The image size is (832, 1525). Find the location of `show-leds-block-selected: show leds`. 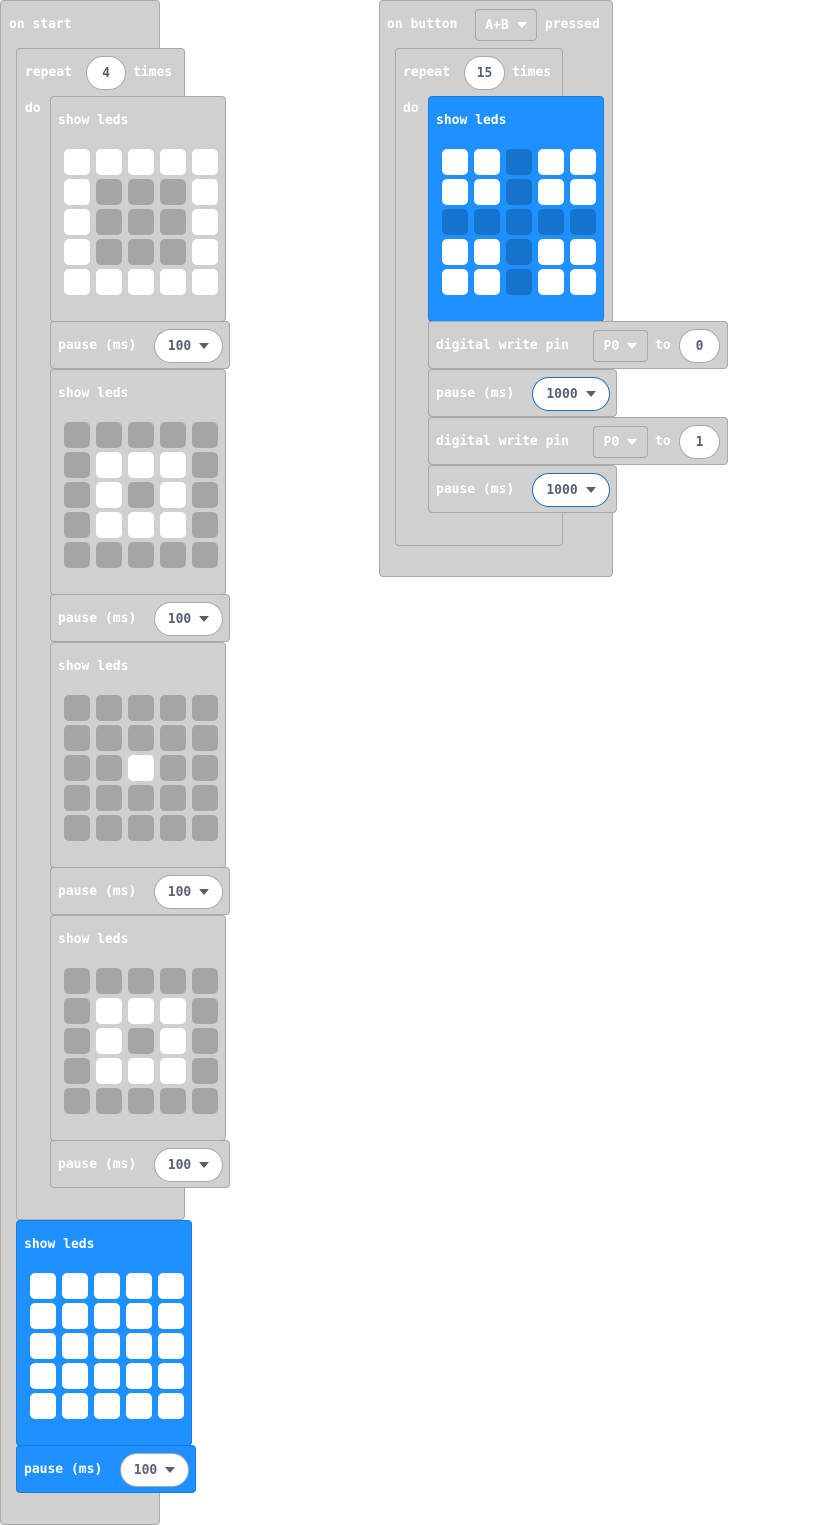

show-leds-block-selected: show leds is located at coordinates (104, 1333).